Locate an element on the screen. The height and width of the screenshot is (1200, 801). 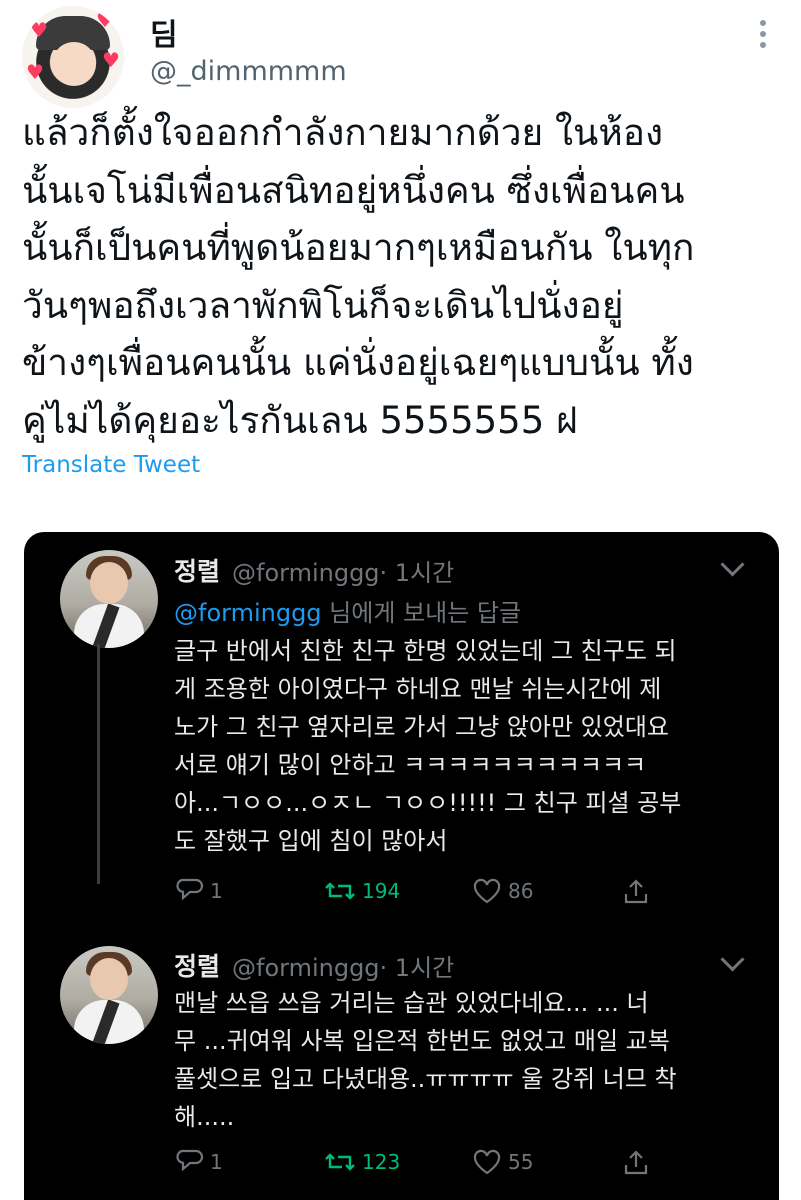
more-dots-icon is located at coordinates (763, 34).